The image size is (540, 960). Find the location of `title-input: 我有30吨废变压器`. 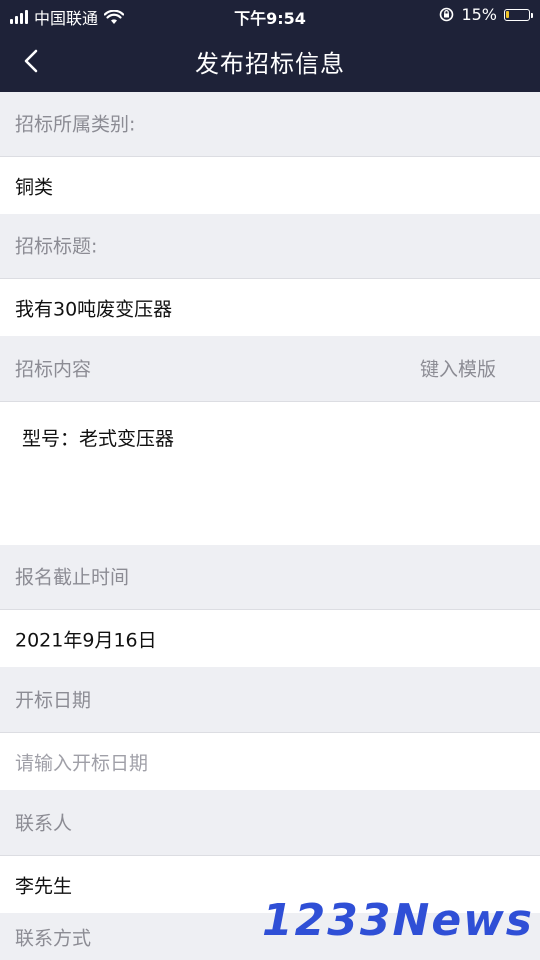

title-input: 我有30吨废变压器 is located at coordinates (270, 307).